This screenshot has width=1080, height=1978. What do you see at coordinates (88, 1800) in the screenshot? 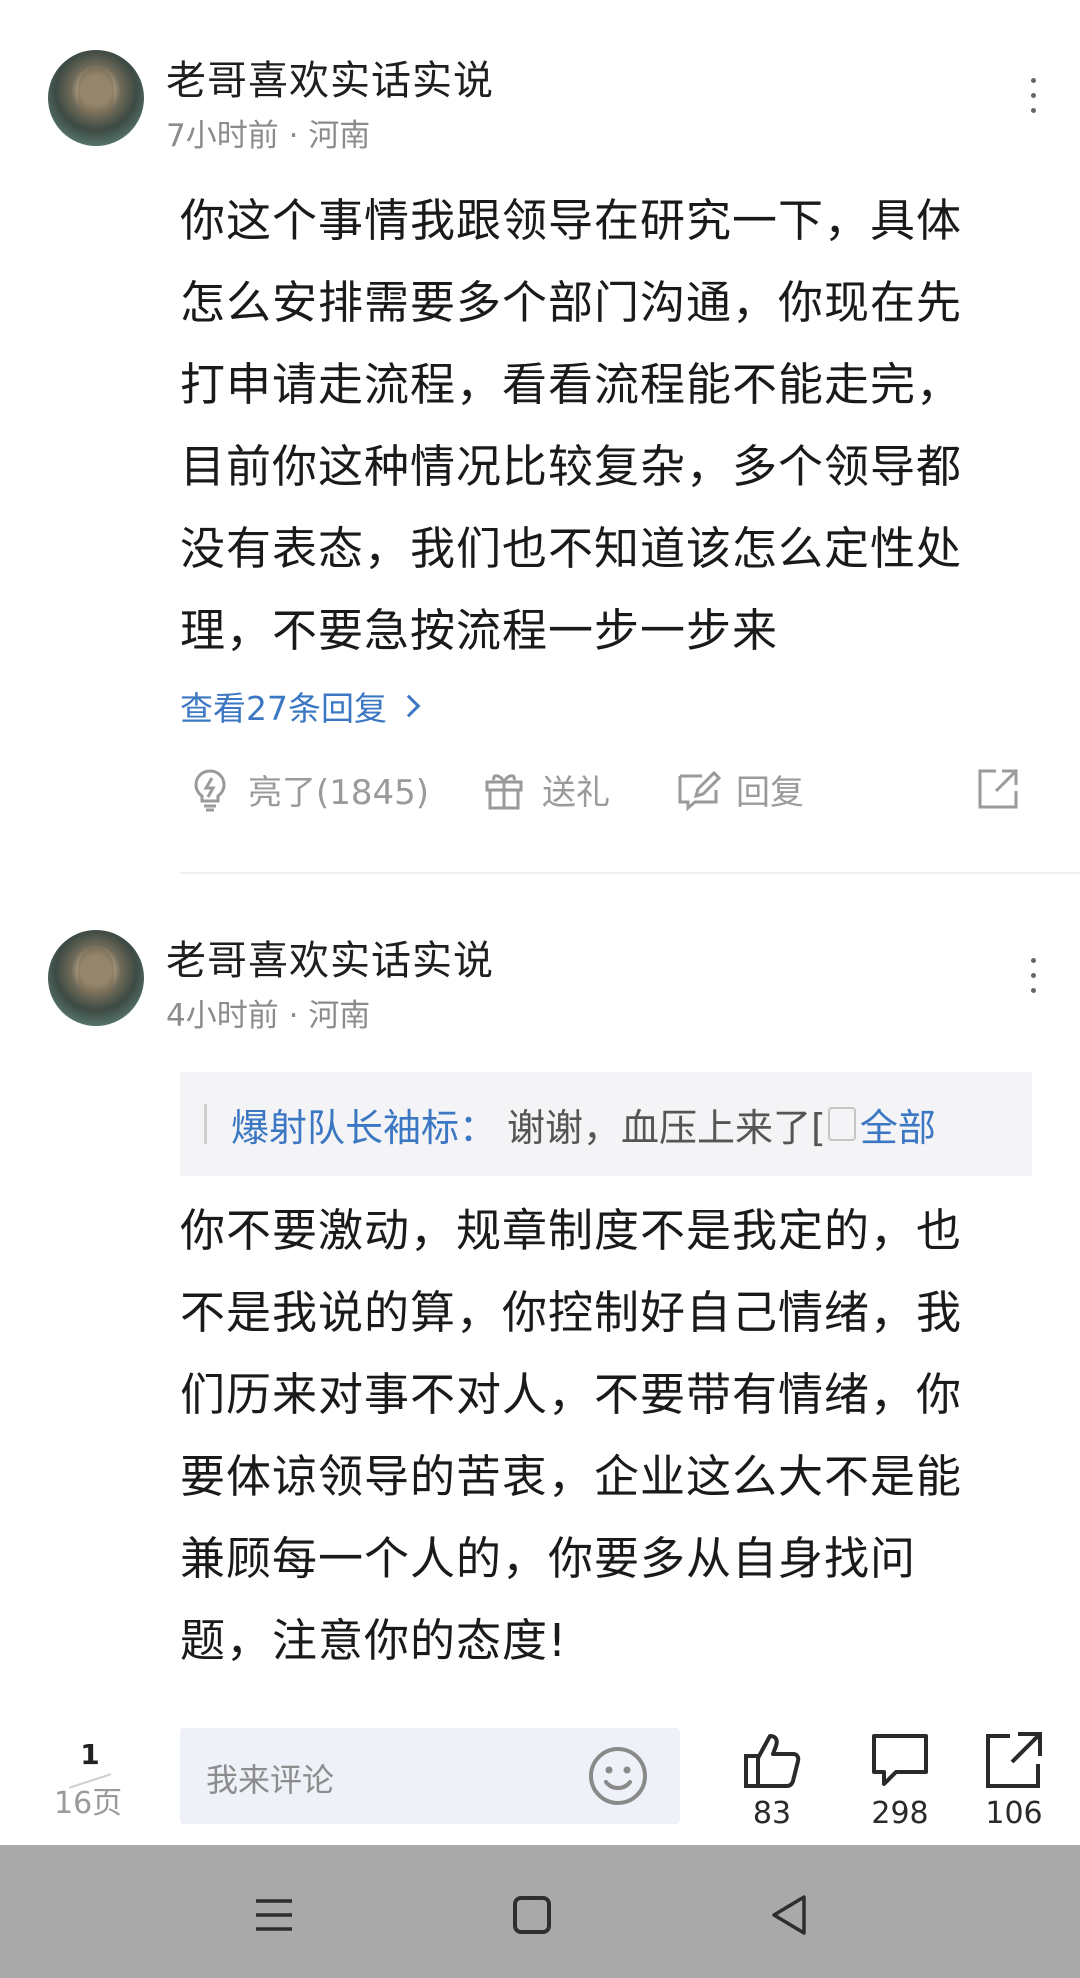
I see `page-total: 16页` at bounding box center [88, 1800].